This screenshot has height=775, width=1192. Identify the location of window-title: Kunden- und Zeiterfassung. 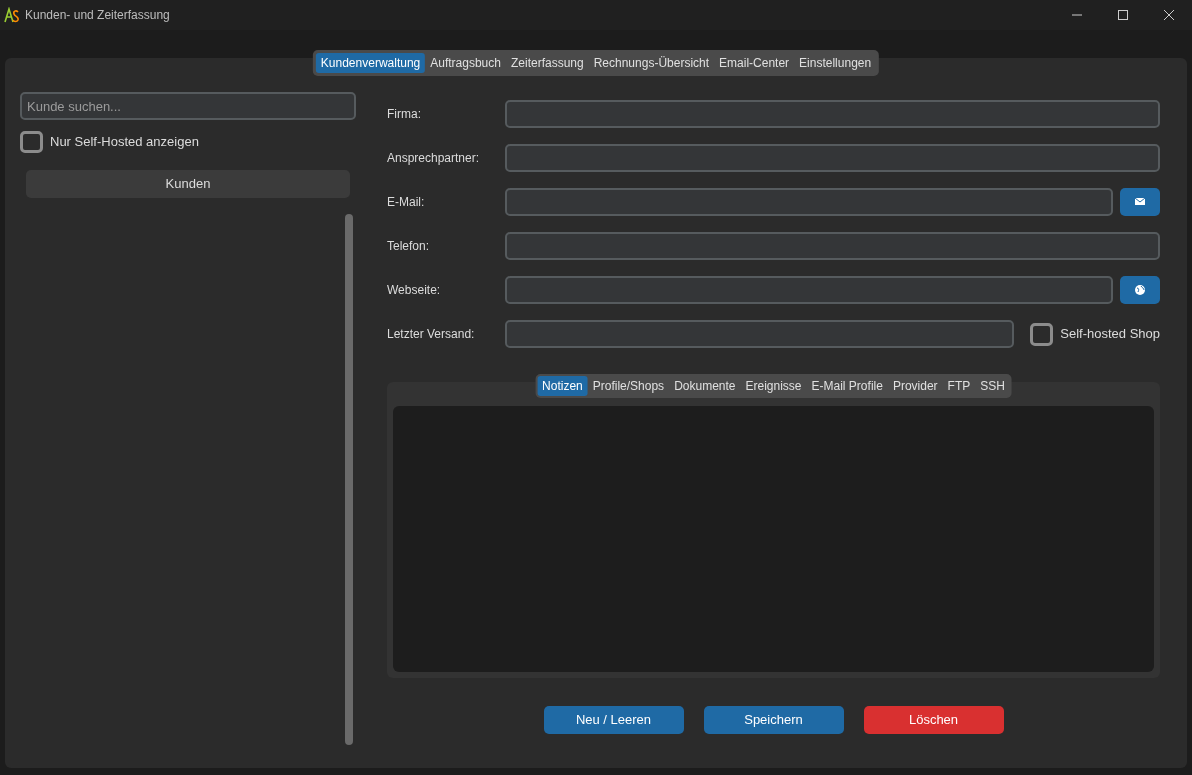
(97, 15).